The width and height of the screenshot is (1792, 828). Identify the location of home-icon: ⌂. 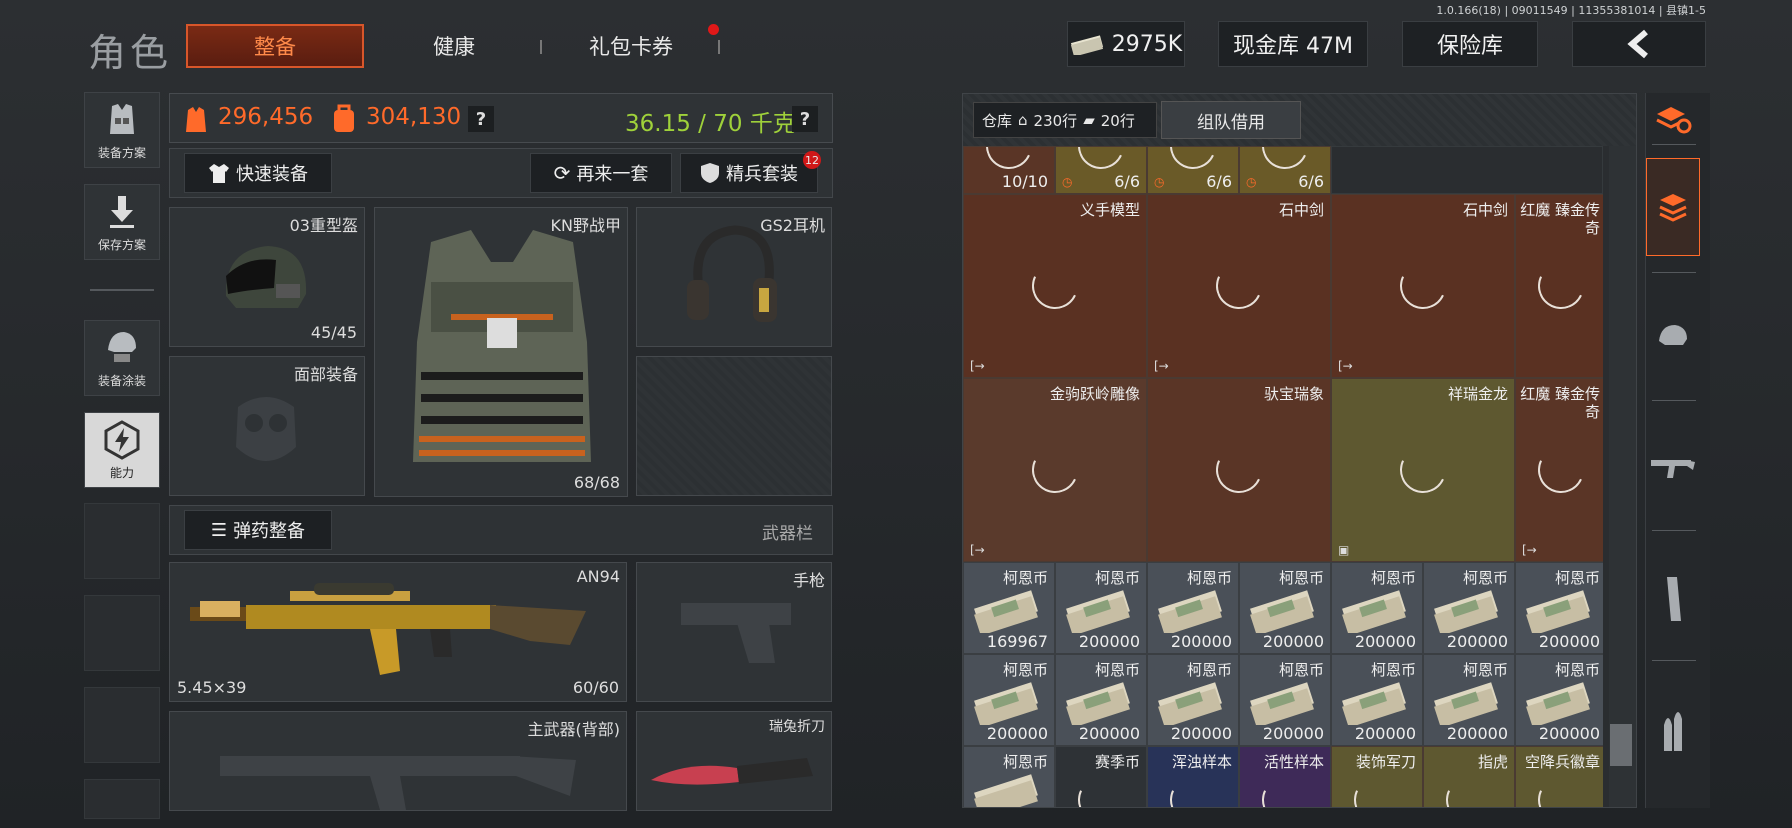
(1023, 120).